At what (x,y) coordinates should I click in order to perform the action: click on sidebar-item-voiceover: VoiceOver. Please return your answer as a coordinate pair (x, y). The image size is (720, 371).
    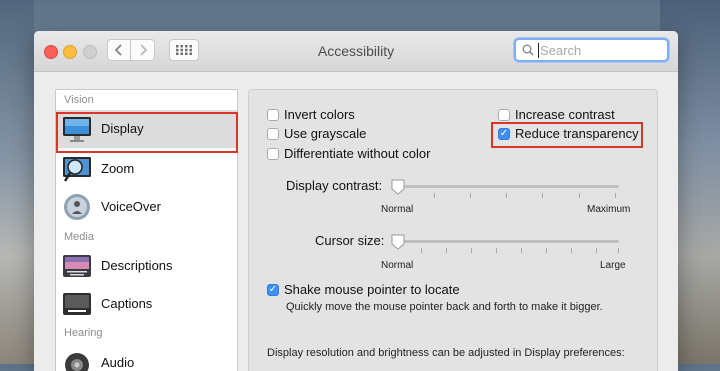
    Looking at the image, I should click on (146, 207).